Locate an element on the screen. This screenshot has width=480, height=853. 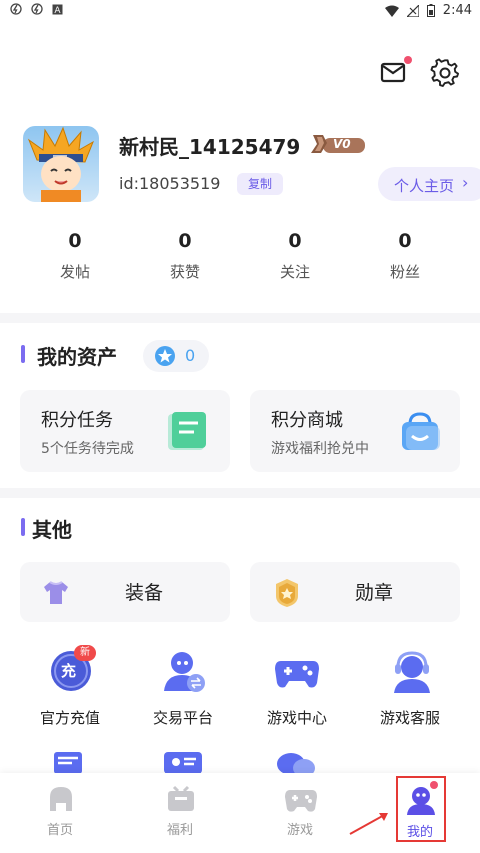
avatar is located at coordinates (61, 164).